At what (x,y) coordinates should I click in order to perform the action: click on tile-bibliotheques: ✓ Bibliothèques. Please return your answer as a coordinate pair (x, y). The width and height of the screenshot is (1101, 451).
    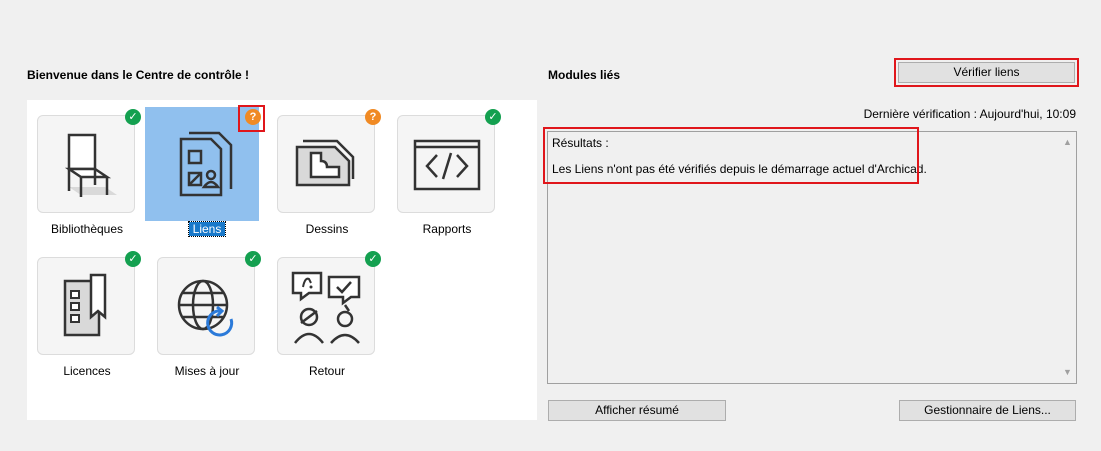
    Looking at the image, I should click on (87, 170).